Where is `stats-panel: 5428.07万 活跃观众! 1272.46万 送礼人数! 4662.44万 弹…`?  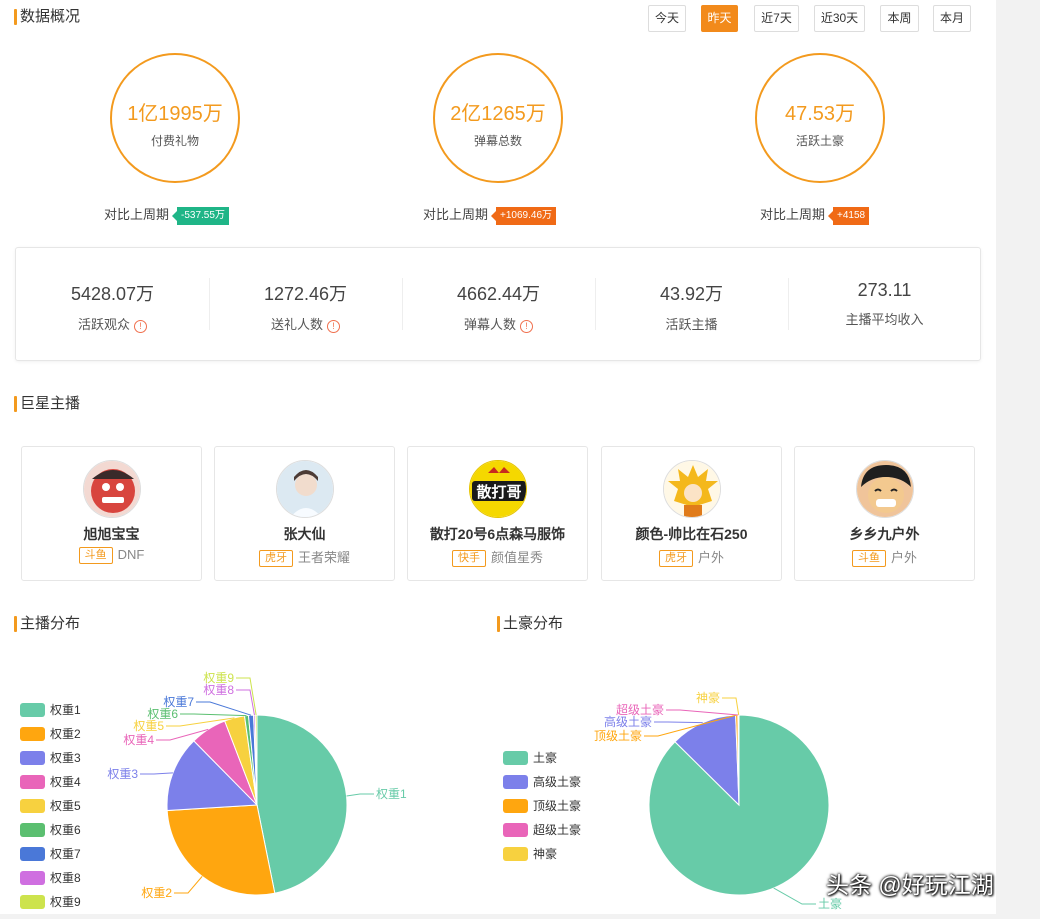
stats-panel: 5428.07万 活跃观众! 1272.46万 送礼人数! 4662.44万 弹… is located at coordinates (498, 304).